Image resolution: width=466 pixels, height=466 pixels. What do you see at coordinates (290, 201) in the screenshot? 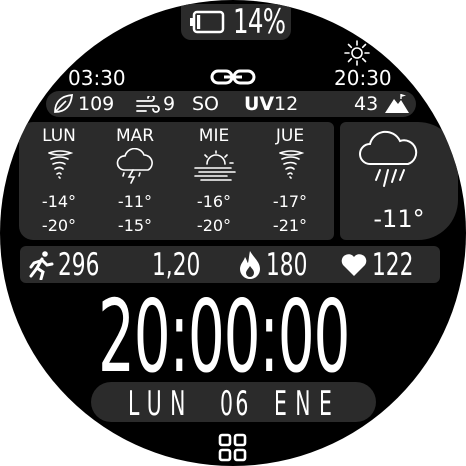
I see `forecast-high: -17°` at bounding box center [290, 201].